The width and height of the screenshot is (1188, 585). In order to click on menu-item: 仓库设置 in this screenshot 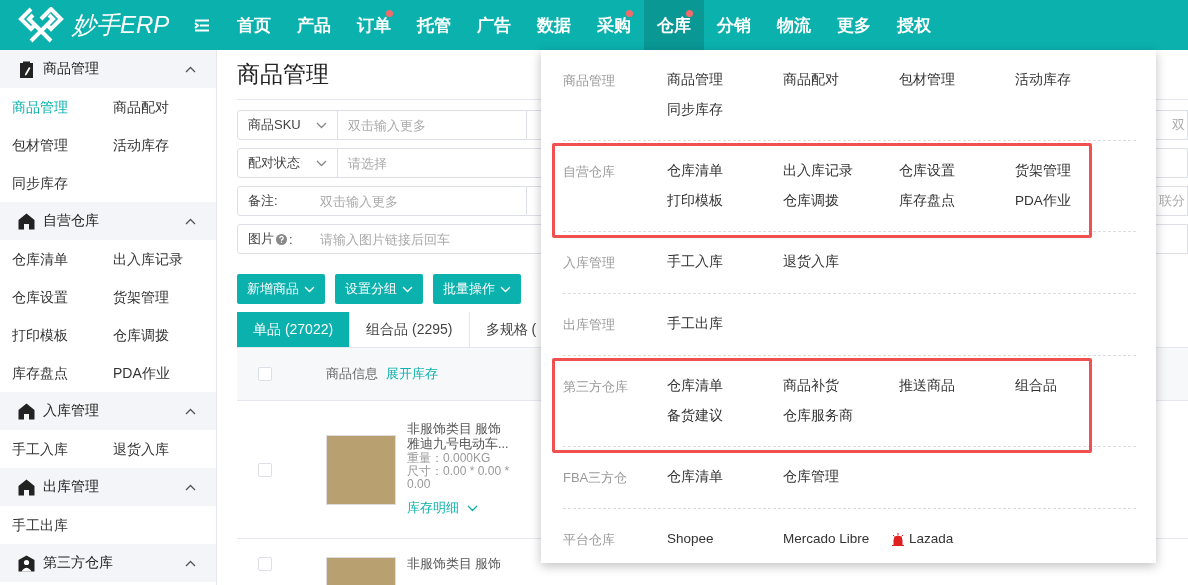, I will do `click(957, 171)`.